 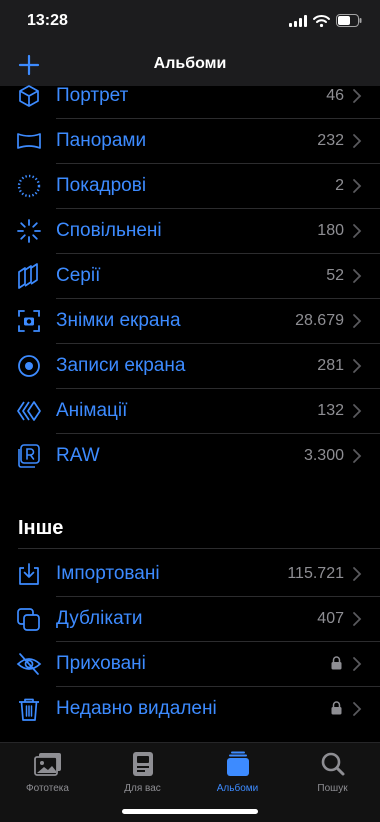 What do you see at coordinates (101, 140) in the screenshot?
I see `album-label: Панорами` at bounding box center [101, 140].